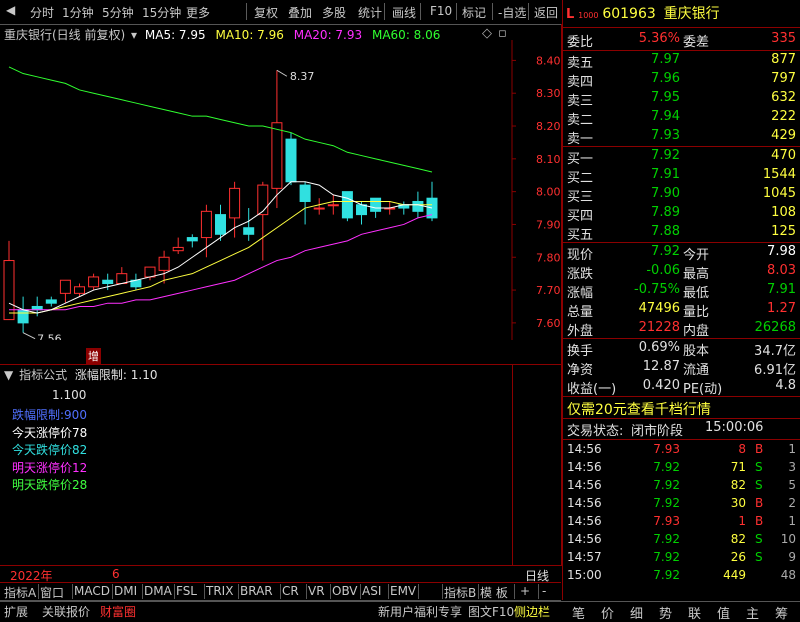  What do you see at coordinates (537, 575) in the screenshot?
I see `day-line-label: 日线` at bounding box center [537, 575].